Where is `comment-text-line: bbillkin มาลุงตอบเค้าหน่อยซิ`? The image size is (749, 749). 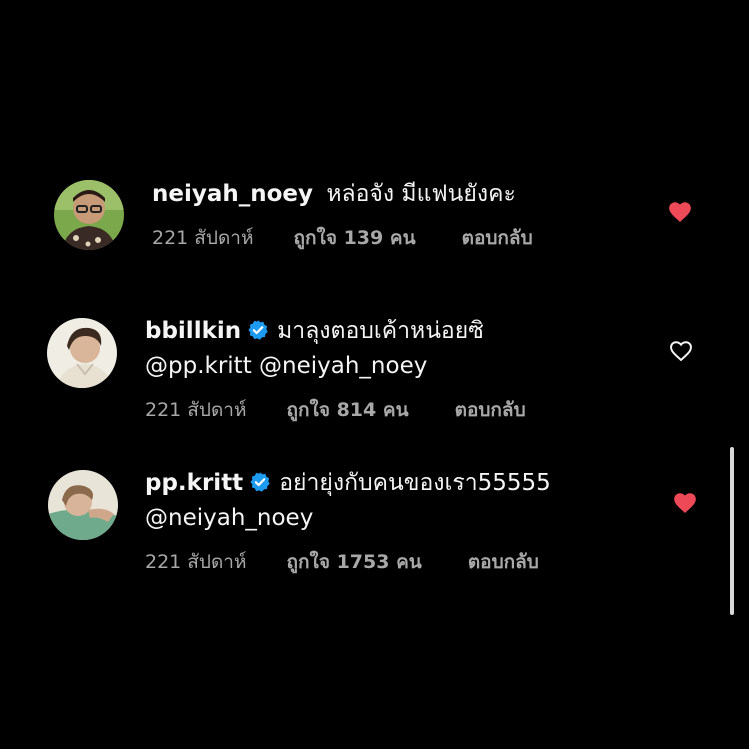 comment-text-line: bbillkin มาลุงตอบเค้าหน่อยซิ is located at coordinates (314, 332).